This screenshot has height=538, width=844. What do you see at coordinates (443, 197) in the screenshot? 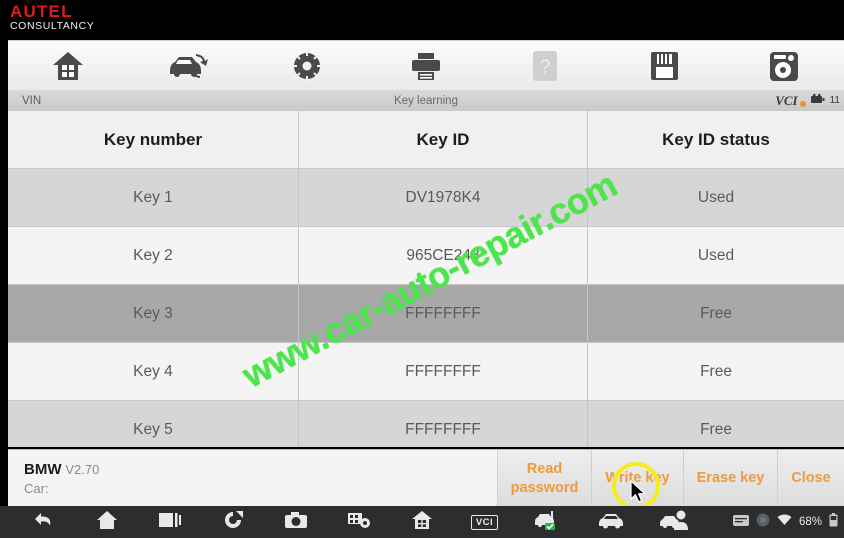
I see `cell-key-id: DV1978K4` at bounding box center [443, 197].